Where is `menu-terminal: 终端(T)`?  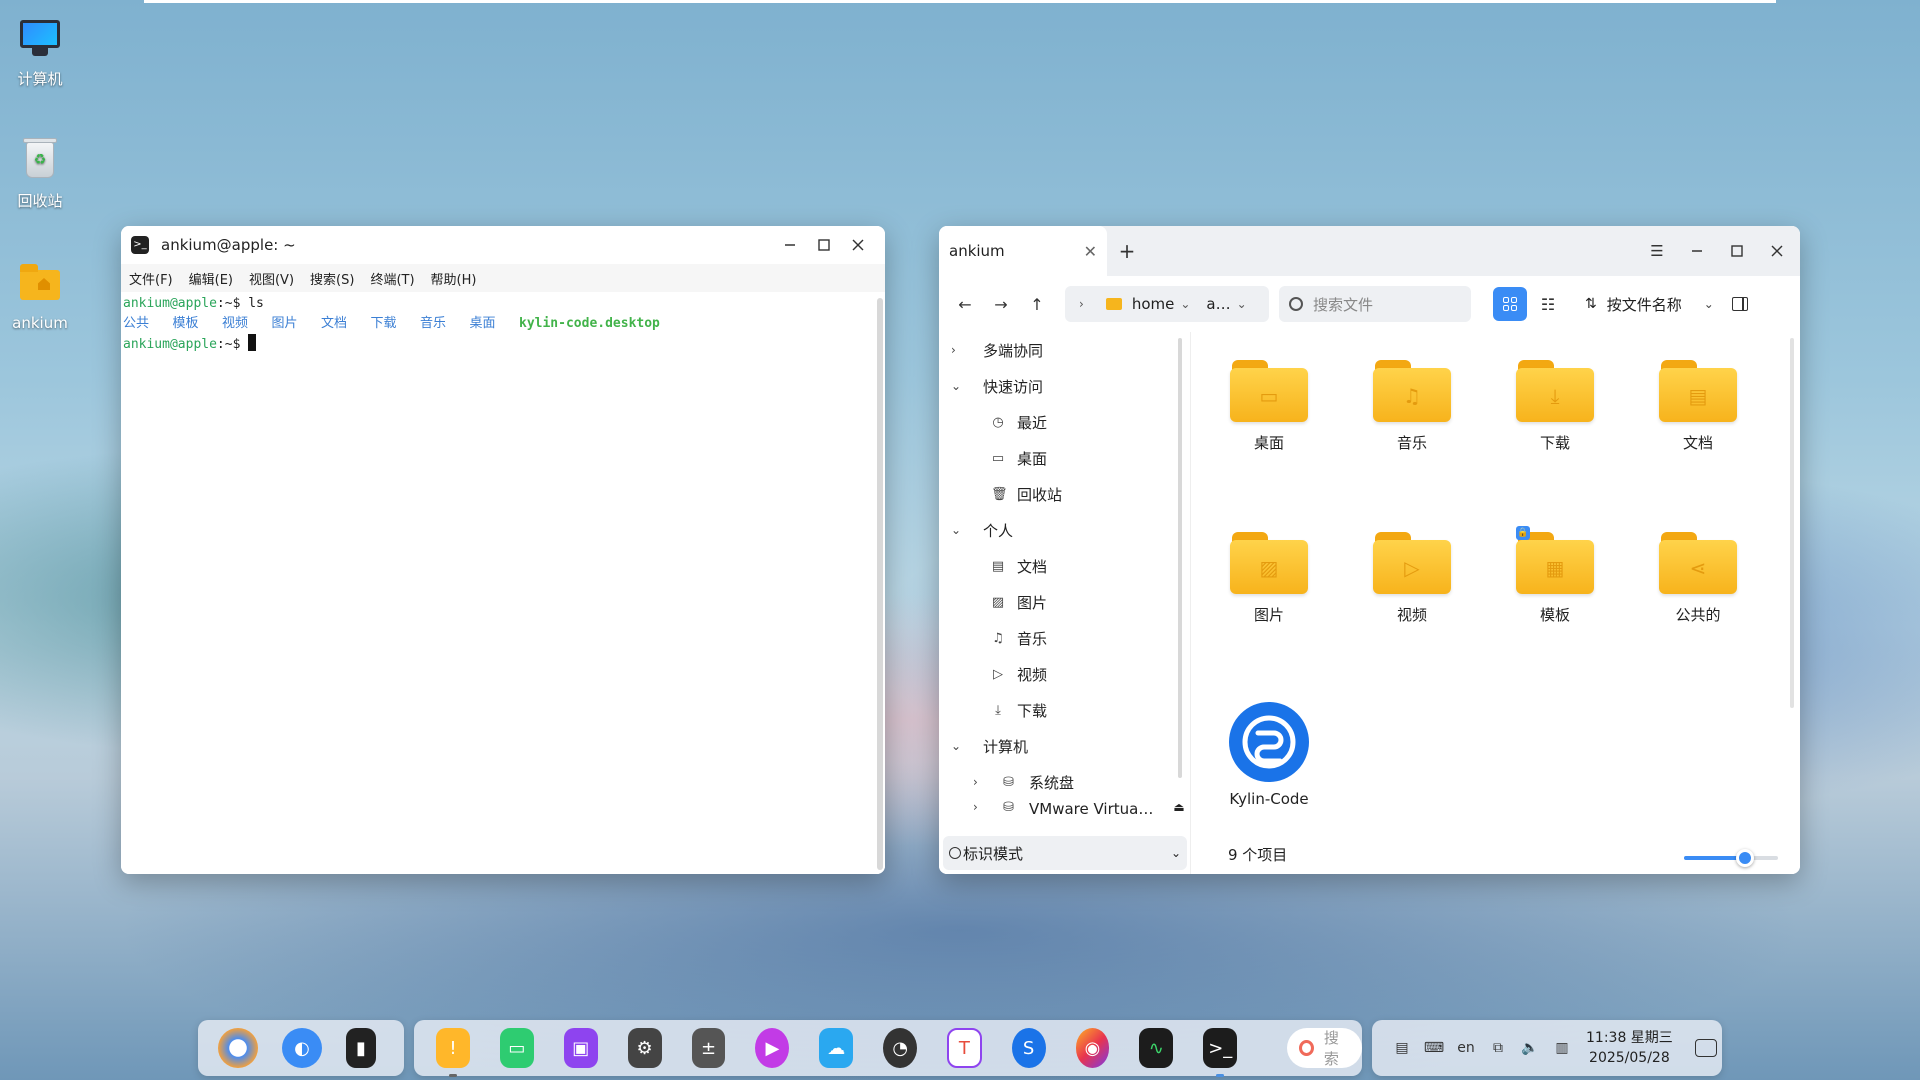
menu-terminal: 终端(T) is located at coordinates (392, 278).